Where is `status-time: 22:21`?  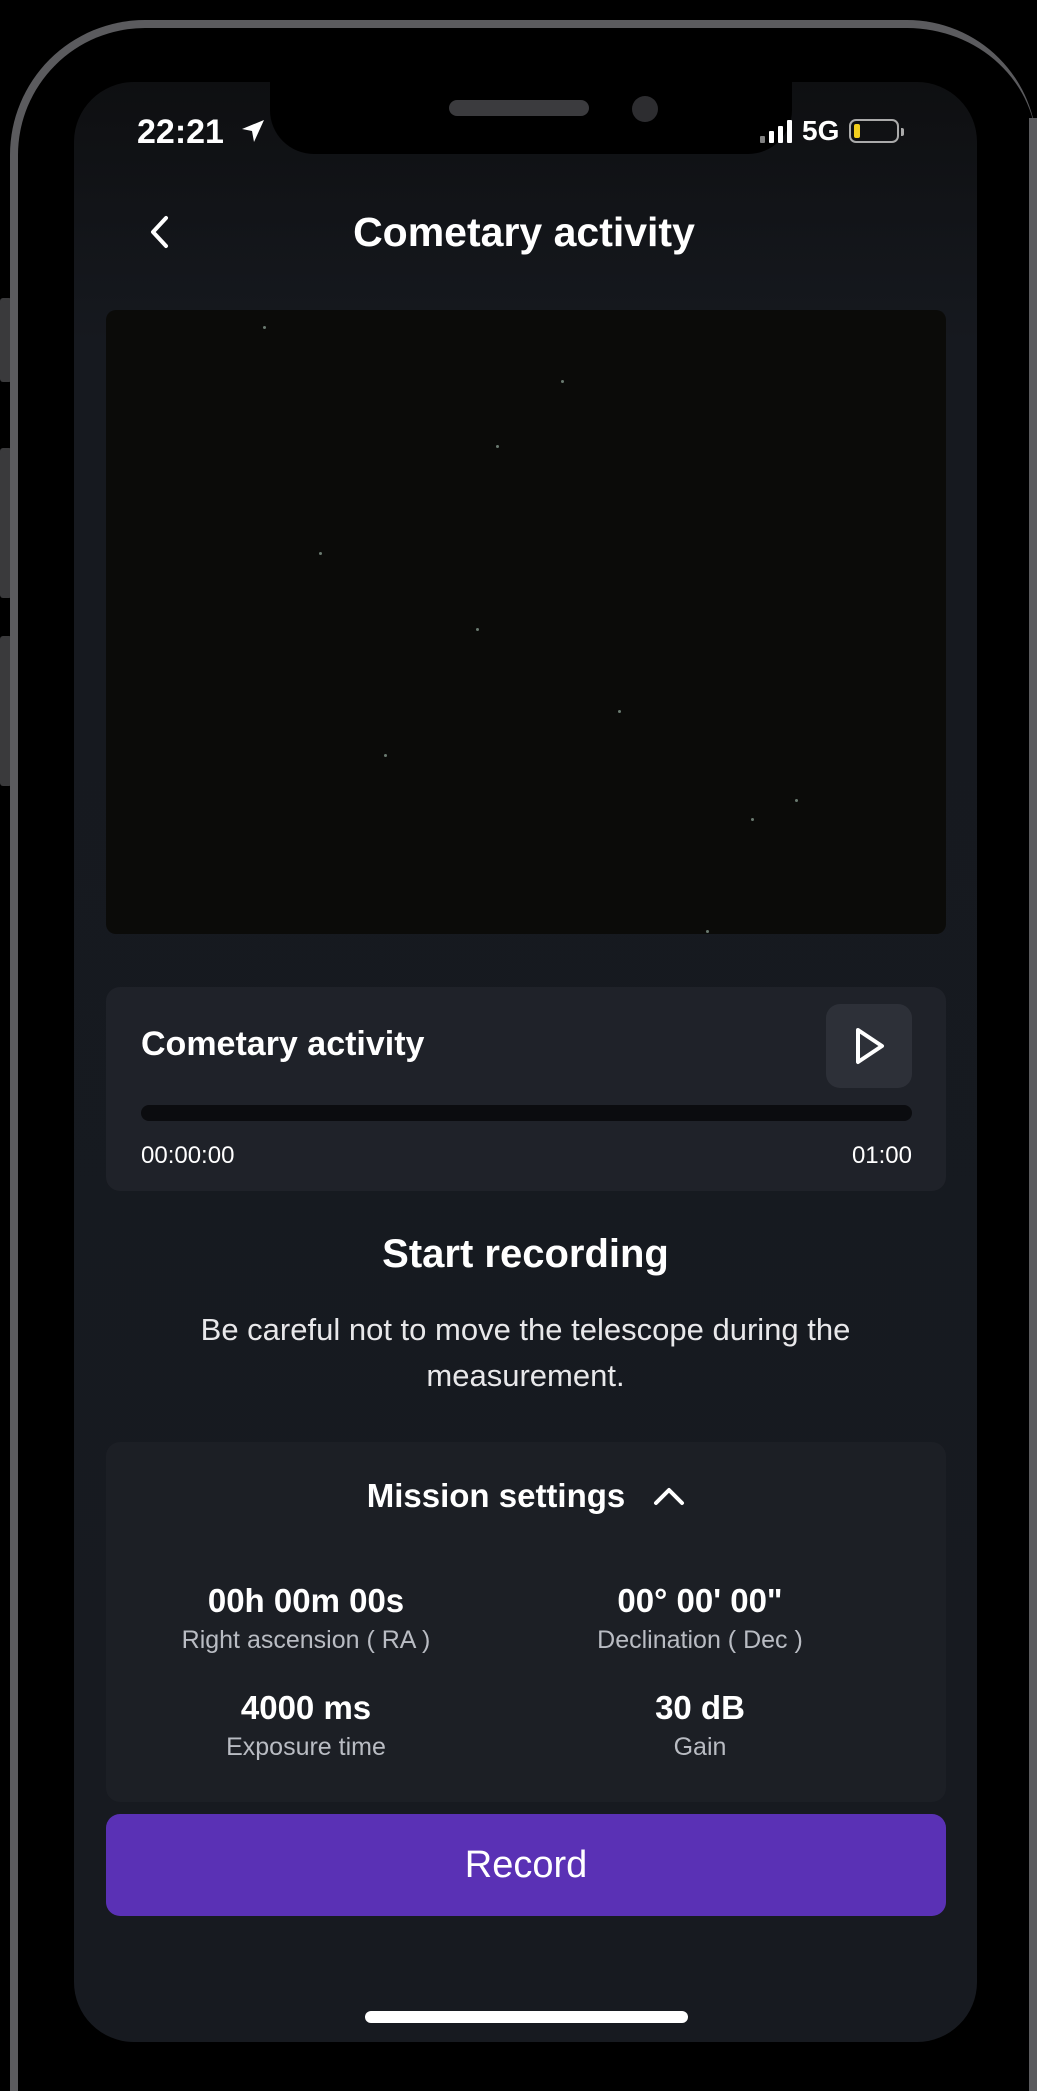
status-time: 22:21 is located at coordinates (180, 132).